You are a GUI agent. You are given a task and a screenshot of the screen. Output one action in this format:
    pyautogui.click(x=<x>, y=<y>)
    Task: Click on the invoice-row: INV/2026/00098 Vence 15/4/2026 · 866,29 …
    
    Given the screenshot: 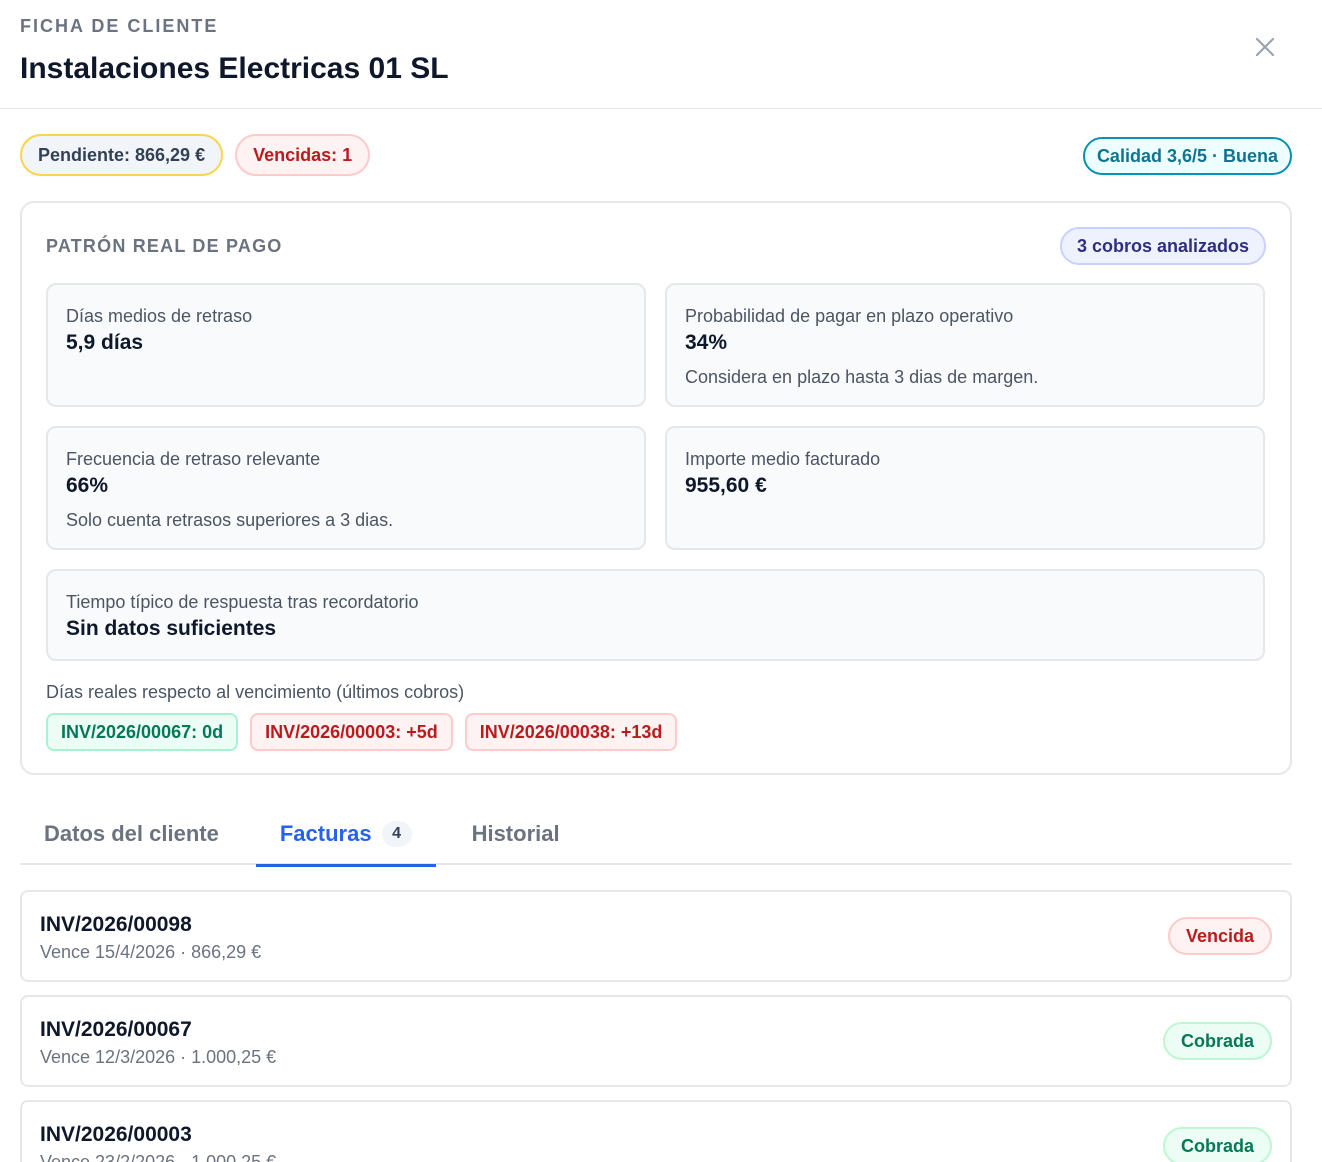 What is the action you would take?
    pyautogui.click(x=656, y=936)
    